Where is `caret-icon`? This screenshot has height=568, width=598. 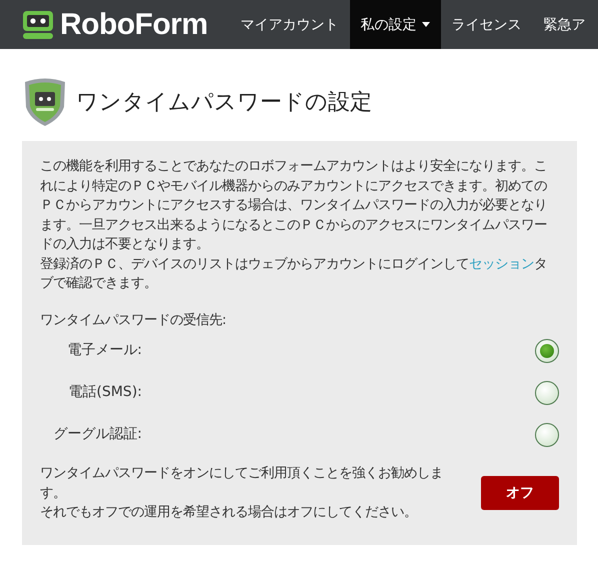
caret-icon is located at coordinates (426, 24).